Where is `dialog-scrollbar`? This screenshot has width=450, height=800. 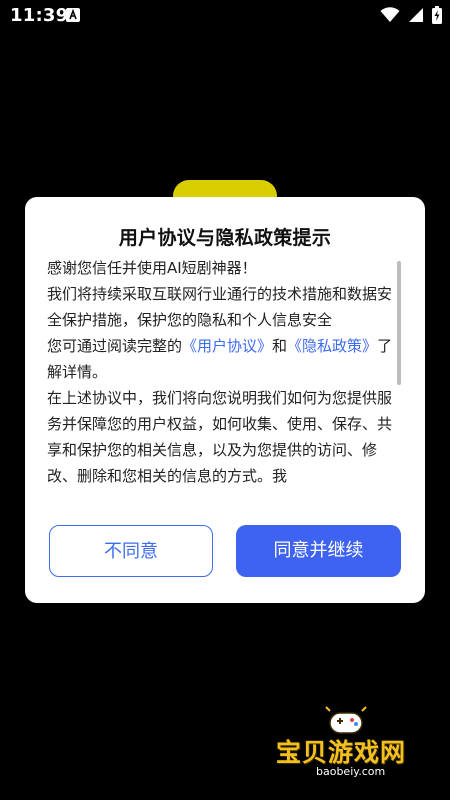
dialog-scrollbar is located at coordinates (399, 323).